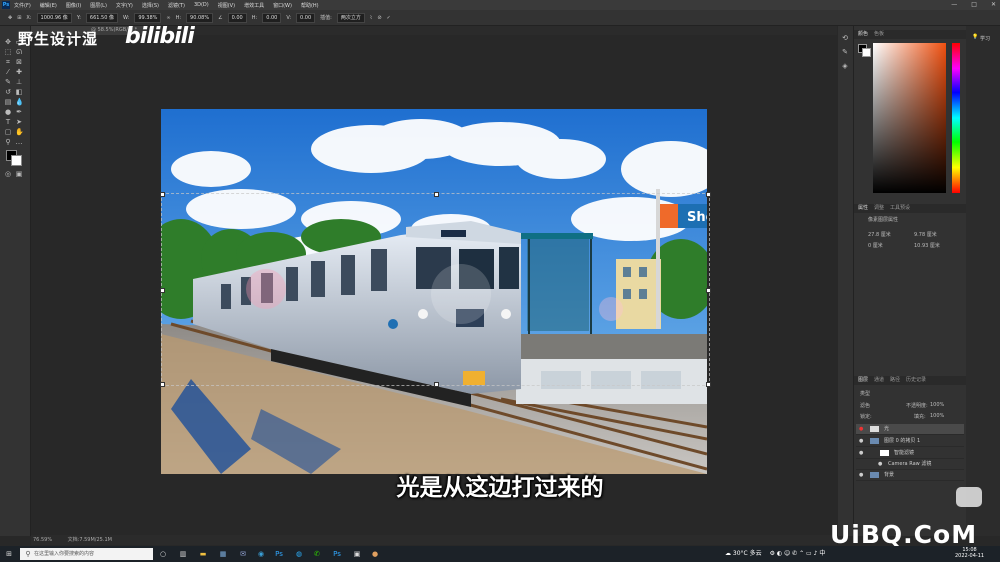 This screenshot has height=562, width=1000. Describe the element at coordinates (969, 553) in the screenshot. I see `taskbar-clock: 15:08 2022-04-11` at that location.